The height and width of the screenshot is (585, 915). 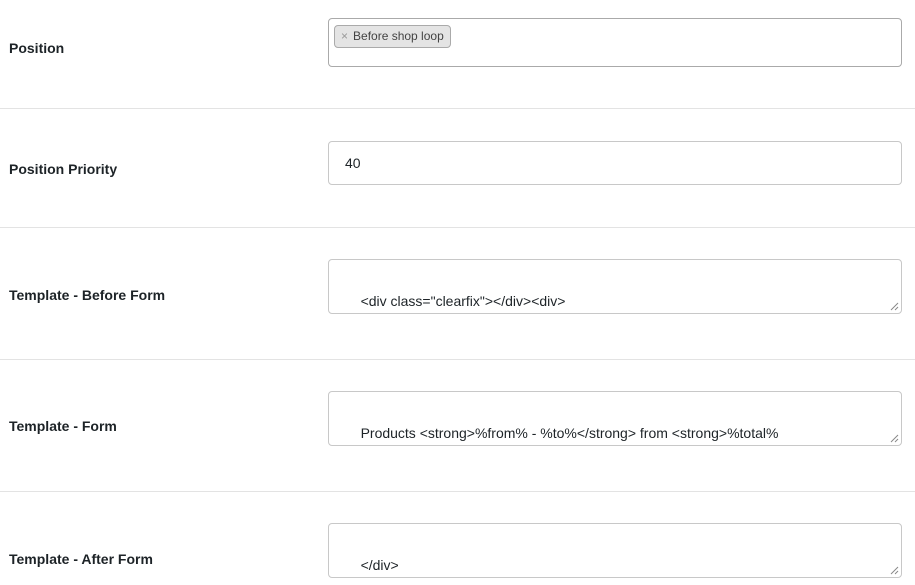 I want to click on position-chip-label: Before shop loop, so click(x=398, y=36).